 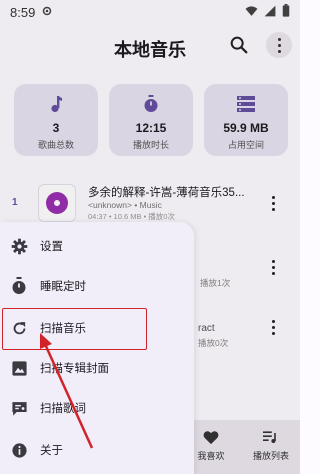 I want to click on menu-item-scan-lyrics: 扫描歌词, so click(x=97, y=408).